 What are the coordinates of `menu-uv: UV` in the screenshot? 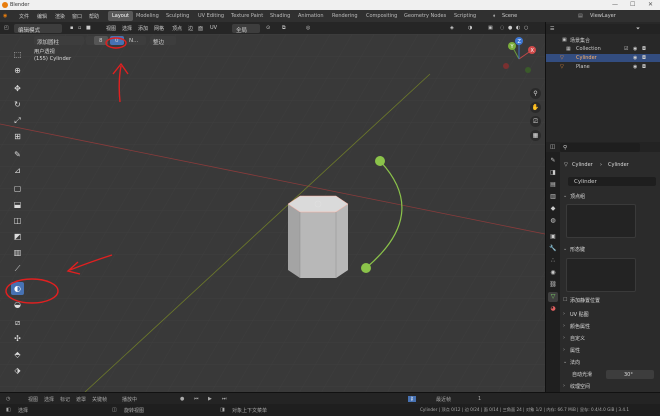 It's located at (213, 28).